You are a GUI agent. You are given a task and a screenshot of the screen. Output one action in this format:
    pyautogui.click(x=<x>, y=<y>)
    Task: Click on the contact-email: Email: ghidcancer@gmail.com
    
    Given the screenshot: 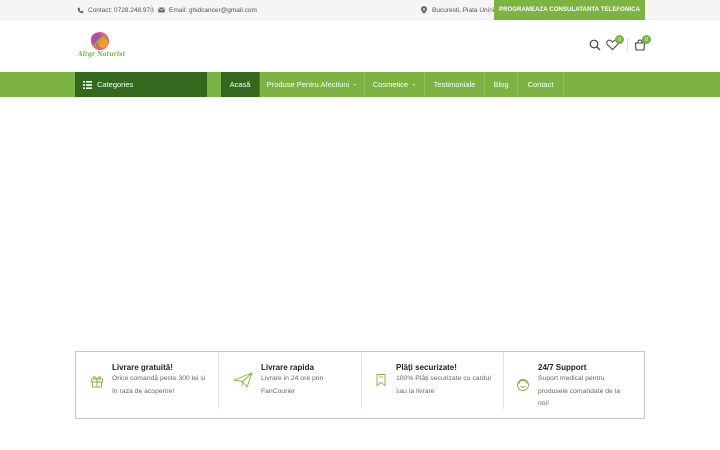 What is the action you would take?
    pyautogui.click(x=207, y=10)
    